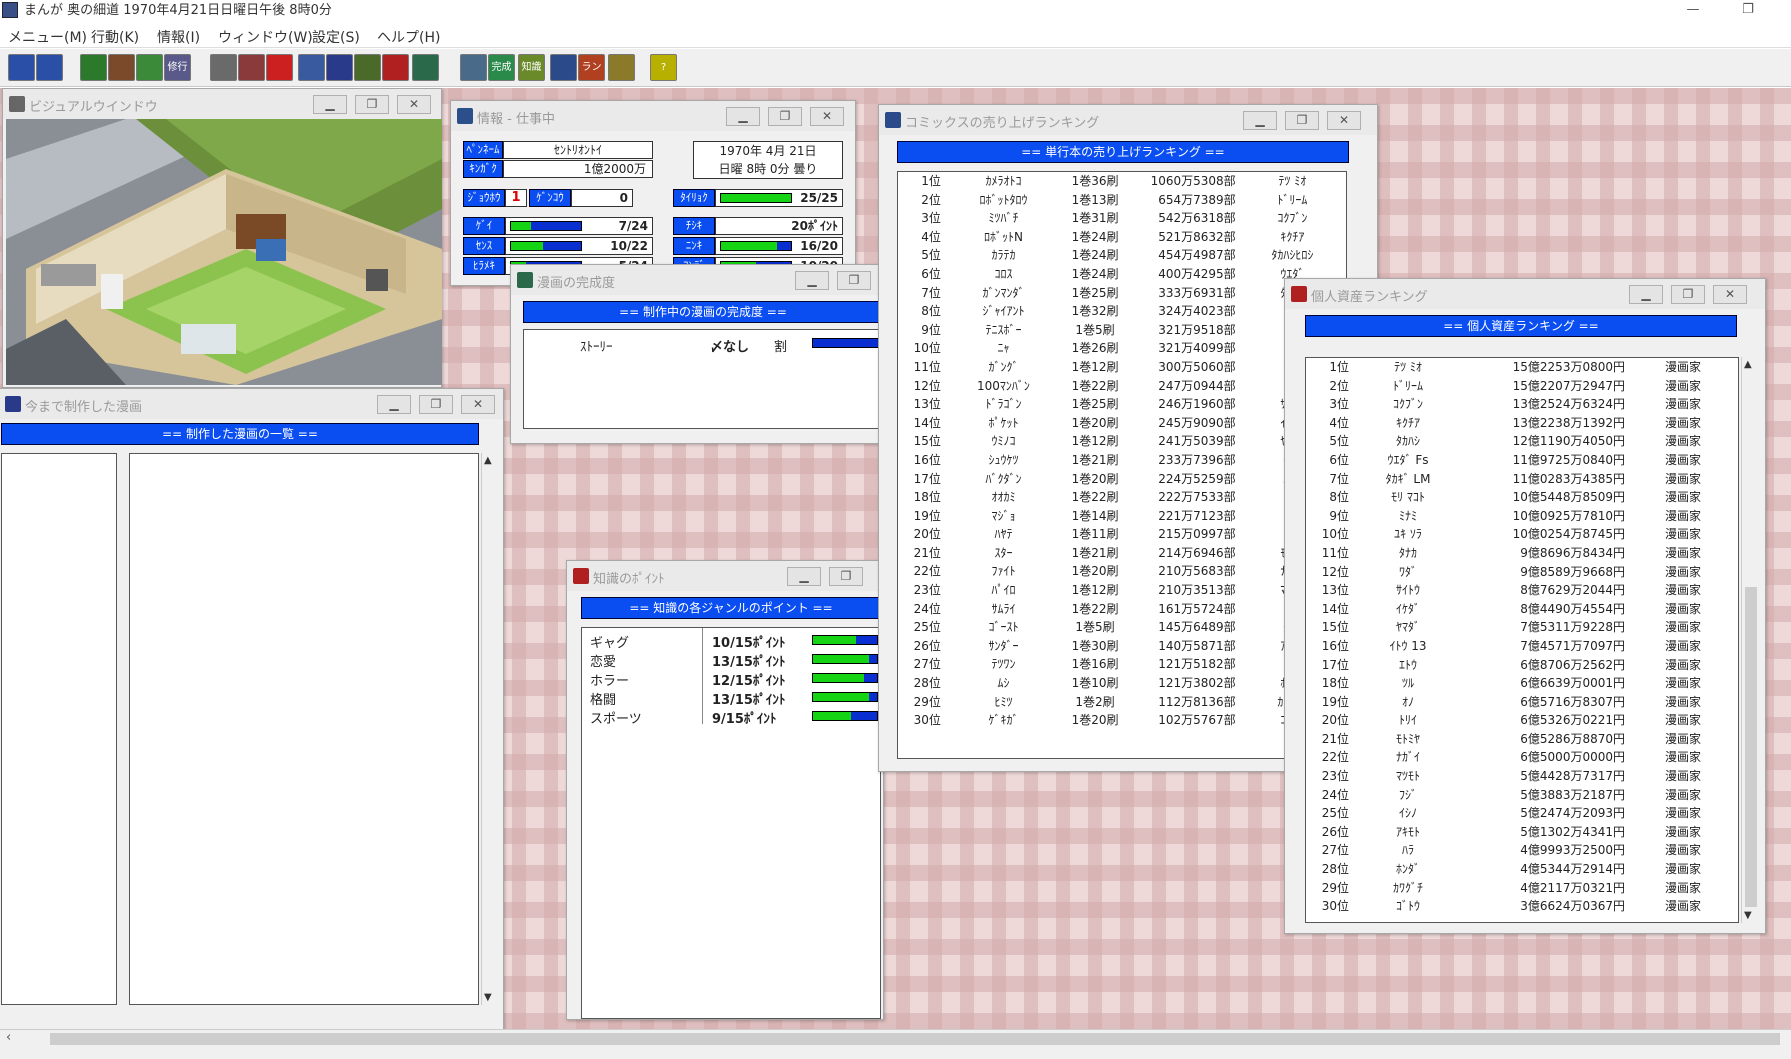 The height and width of the screenshot is (1059, 1791). Describe the element at coordinates (279, 67) in the screenshot. I see `mailbox-tool-button` at that location.